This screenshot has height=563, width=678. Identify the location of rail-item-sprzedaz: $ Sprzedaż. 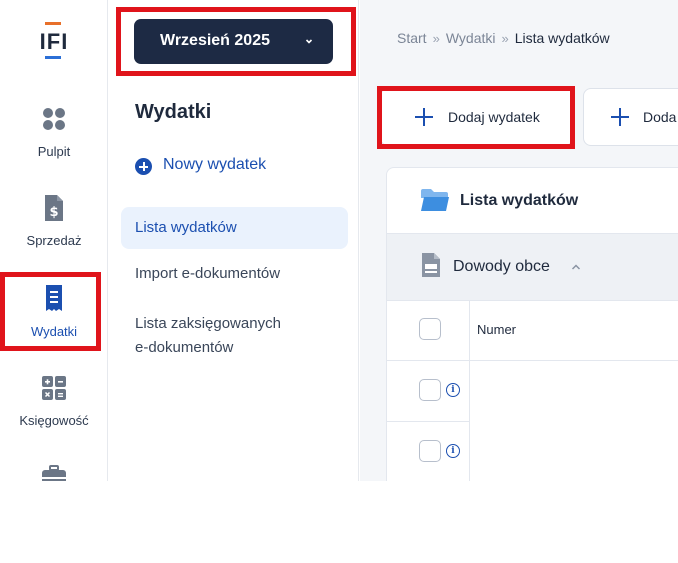
(54, 234).